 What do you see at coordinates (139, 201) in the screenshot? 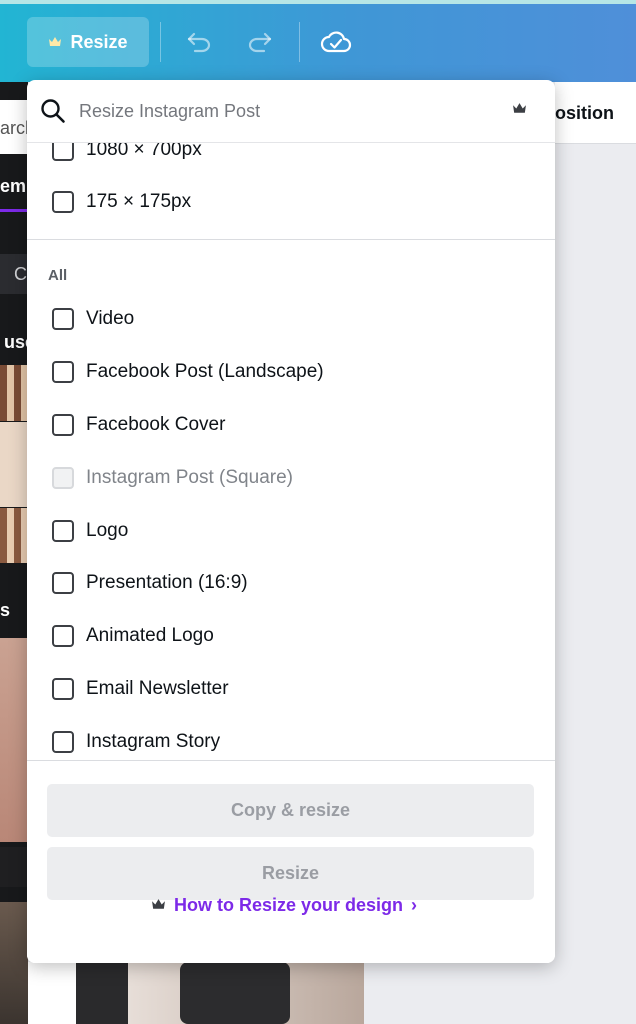
I see `size-option-label: 175 × 175px` at bounding box center [139, 201].